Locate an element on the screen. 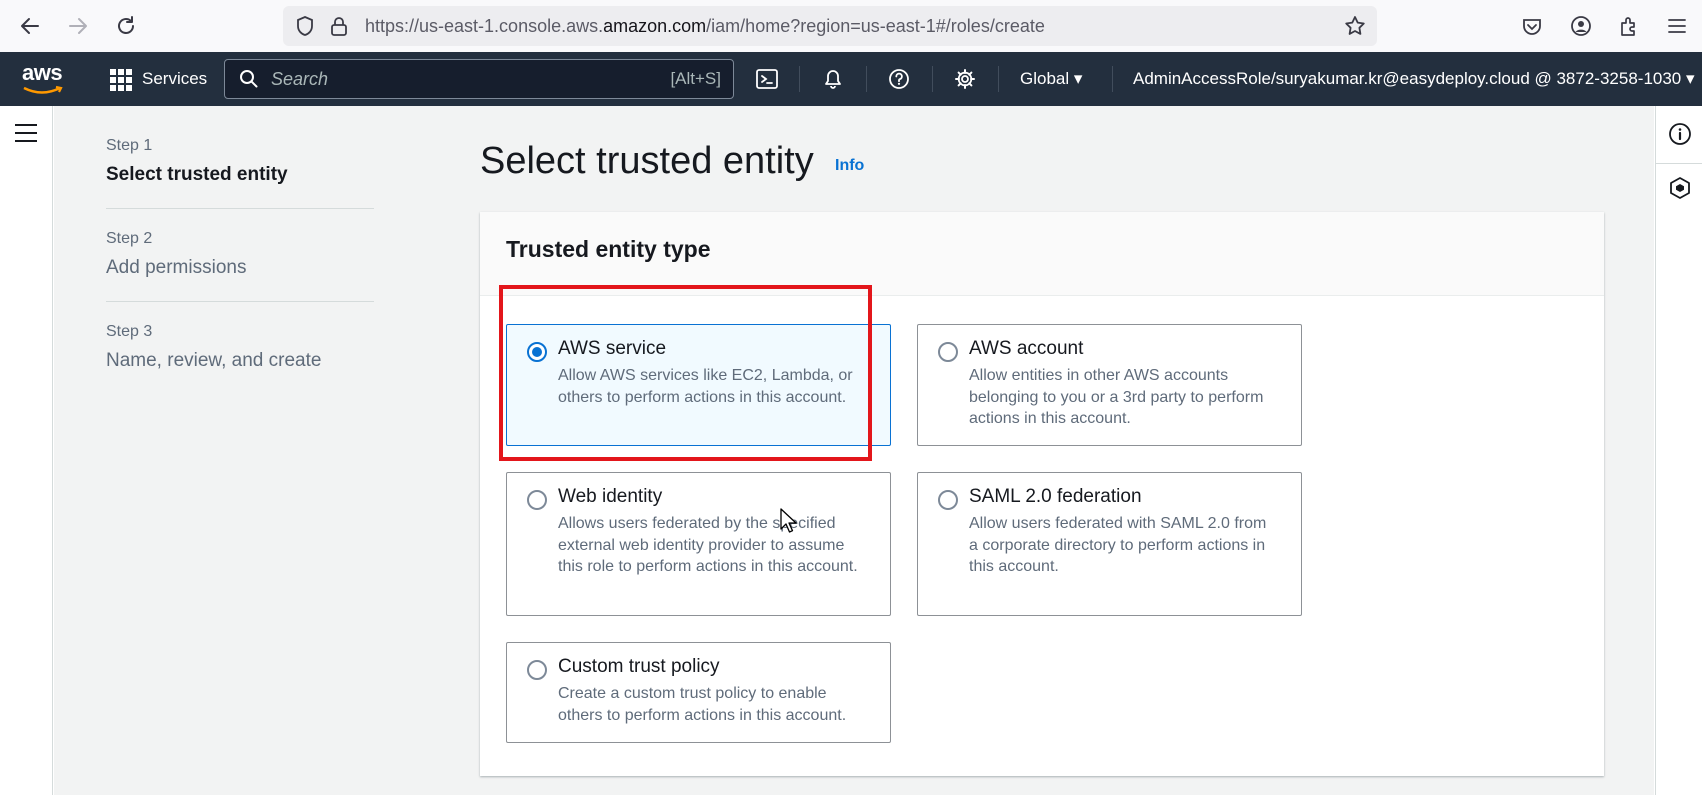  shield-icon is located at coordinates (305, 28).